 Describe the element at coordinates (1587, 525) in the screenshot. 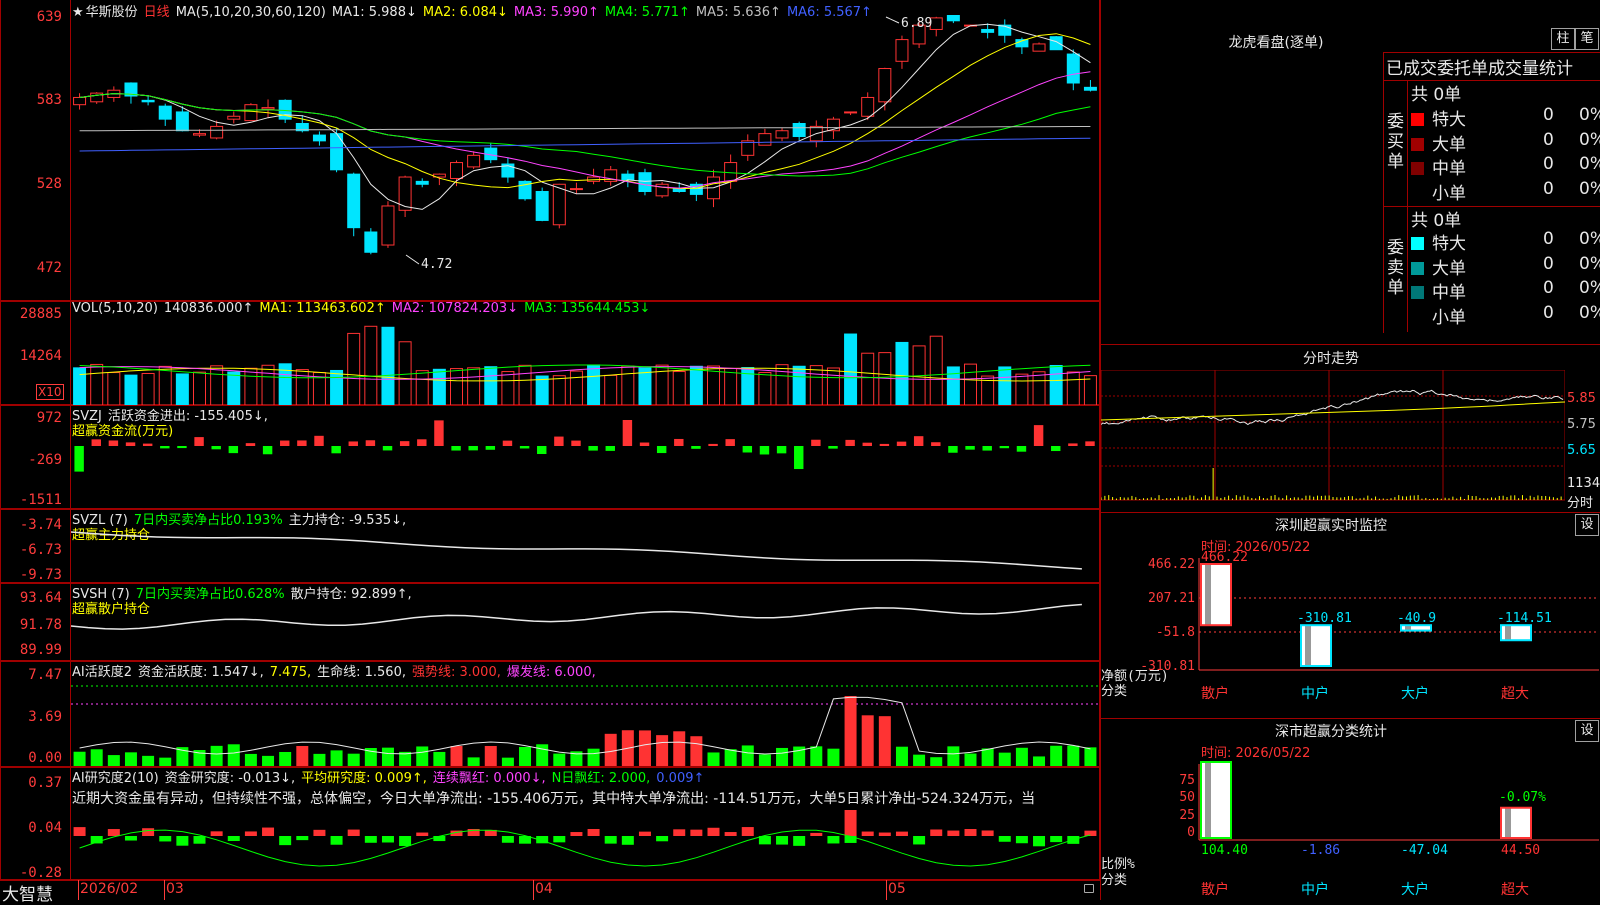

I see `monitor-settings-button: 设` at that location.